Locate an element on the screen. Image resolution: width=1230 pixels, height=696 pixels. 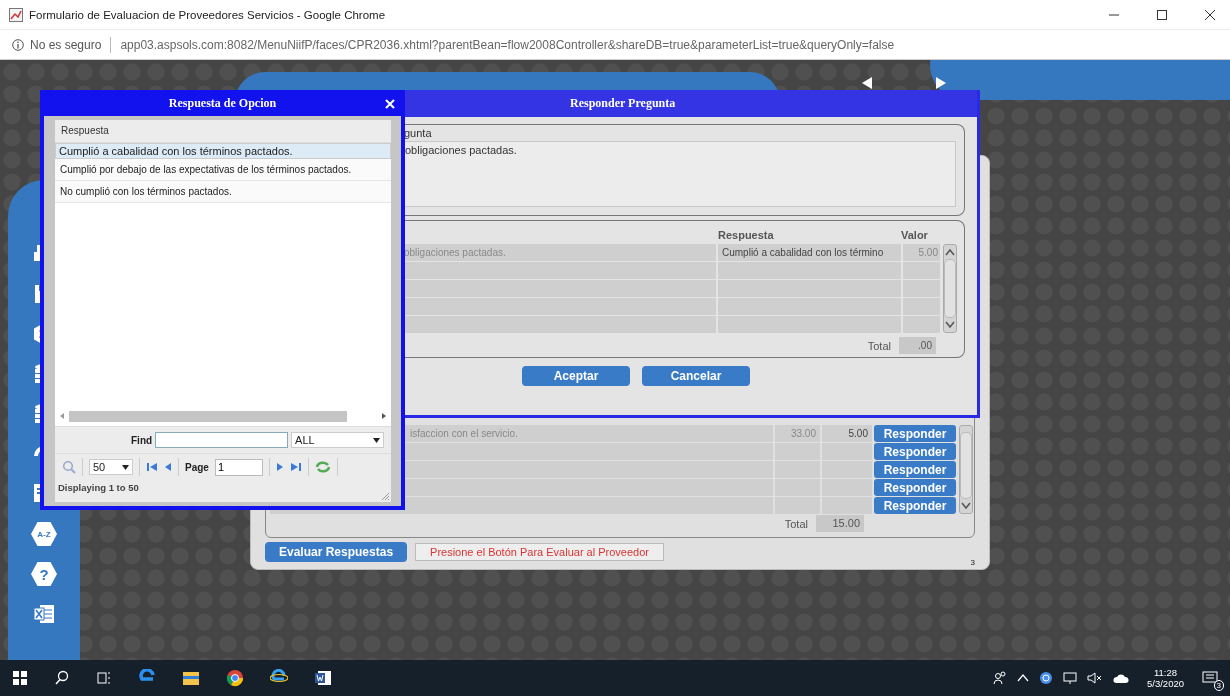
maximize-icon is located at coordinates (1162, 14).